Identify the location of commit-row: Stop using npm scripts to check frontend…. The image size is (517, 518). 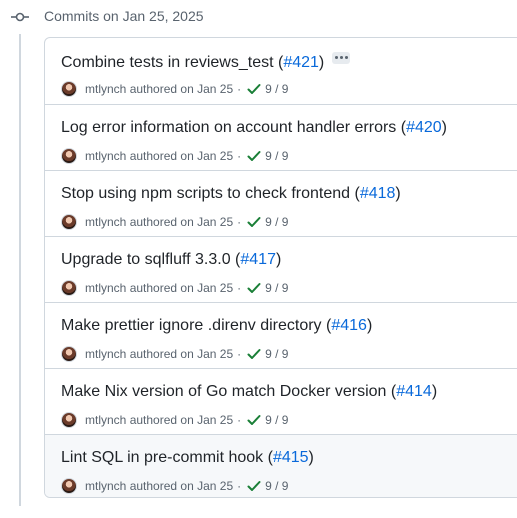
(281, 203).